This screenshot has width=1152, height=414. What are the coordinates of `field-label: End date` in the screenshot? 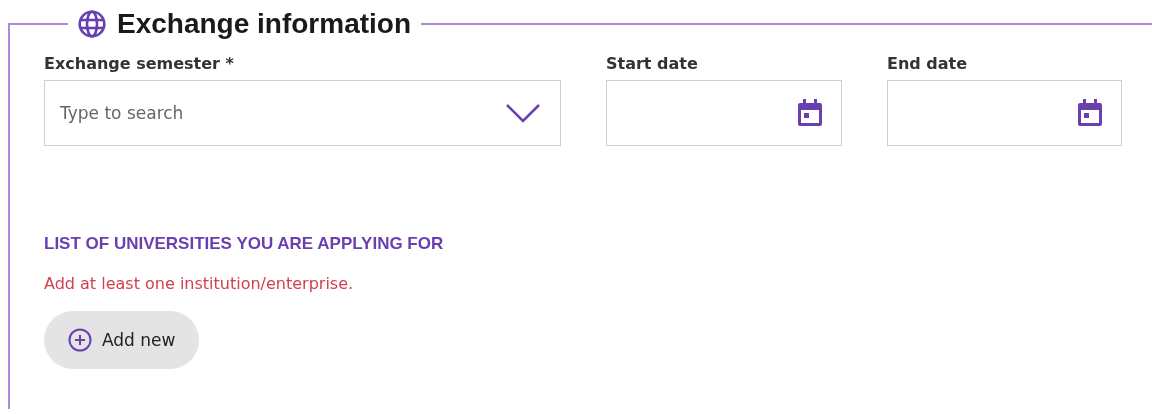 It's located at (928, 64).